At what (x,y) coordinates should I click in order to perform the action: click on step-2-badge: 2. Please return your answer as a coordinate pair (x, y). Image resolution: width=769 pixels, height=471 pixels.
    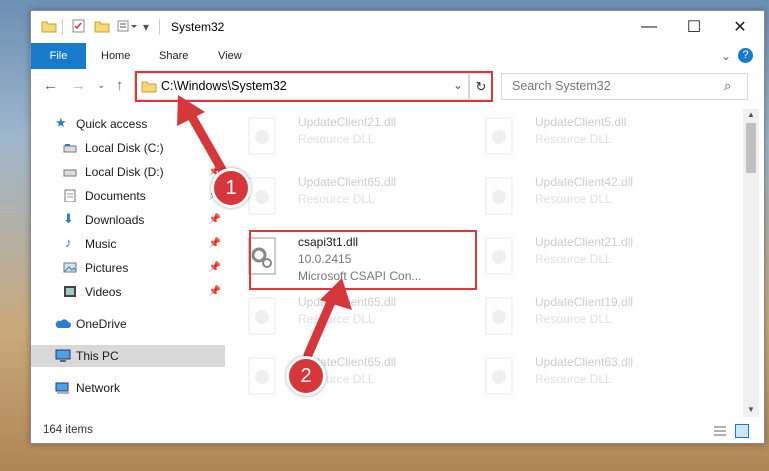
    Looking at the image, I should click on (306, 376).